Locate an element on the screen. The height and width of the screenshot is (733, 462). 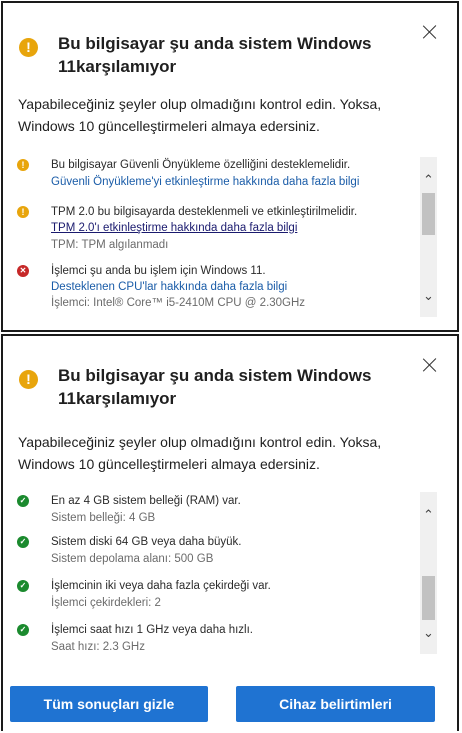
item-text: İşlemci saat hızı 1 GHz veya daha hızlı. is located at coordinates (152, 630).